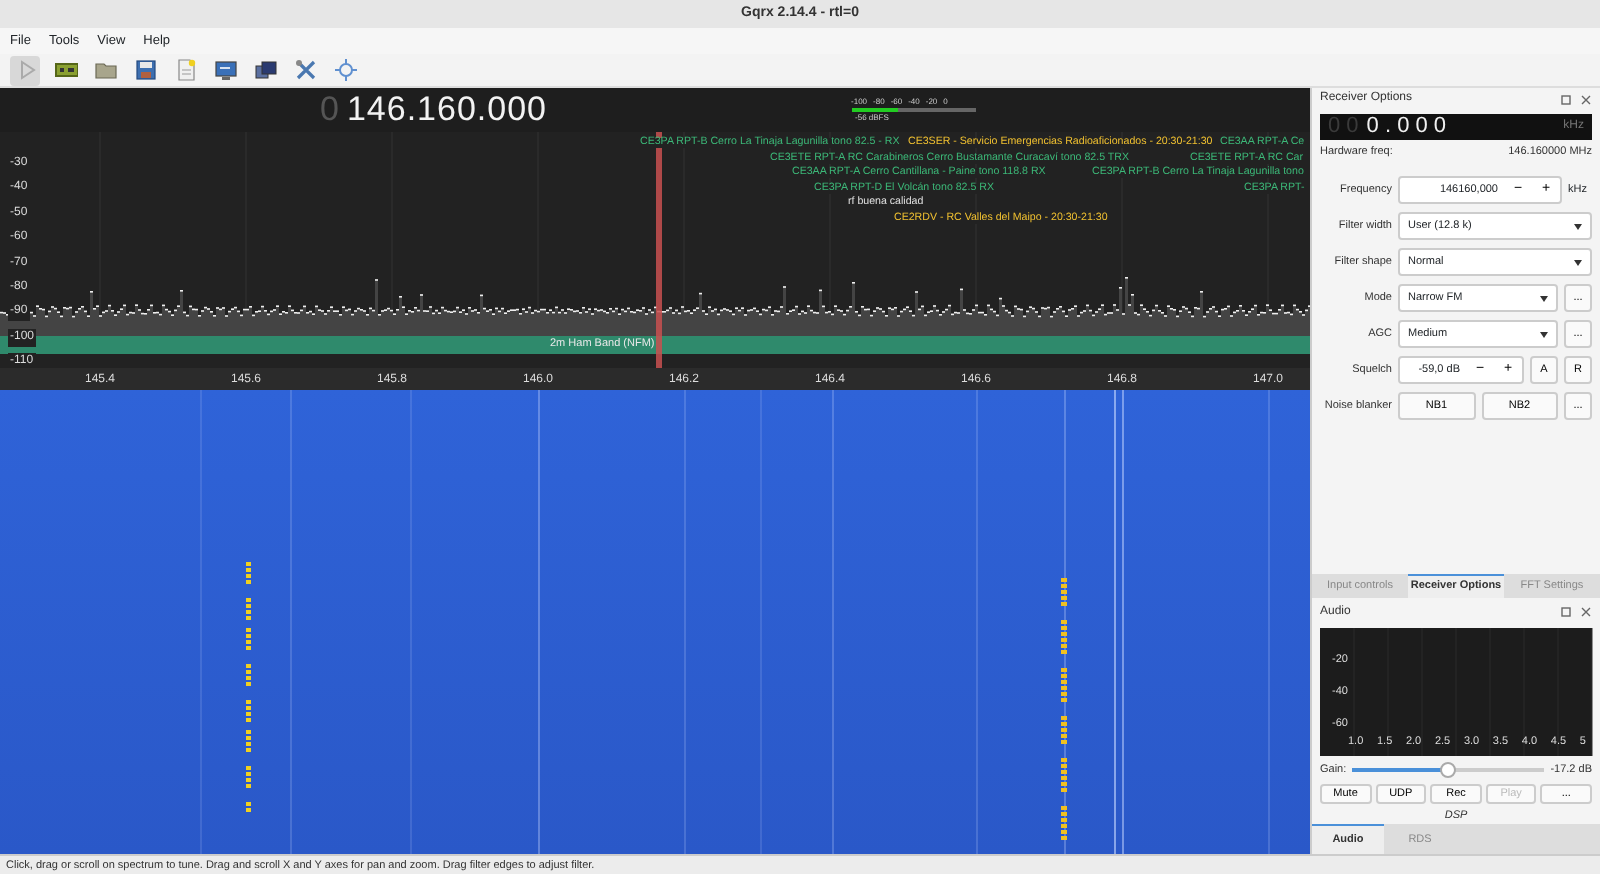 This screenshot has width=1600, height=874. I want to click on crosshair-icon, so click(345, 70).